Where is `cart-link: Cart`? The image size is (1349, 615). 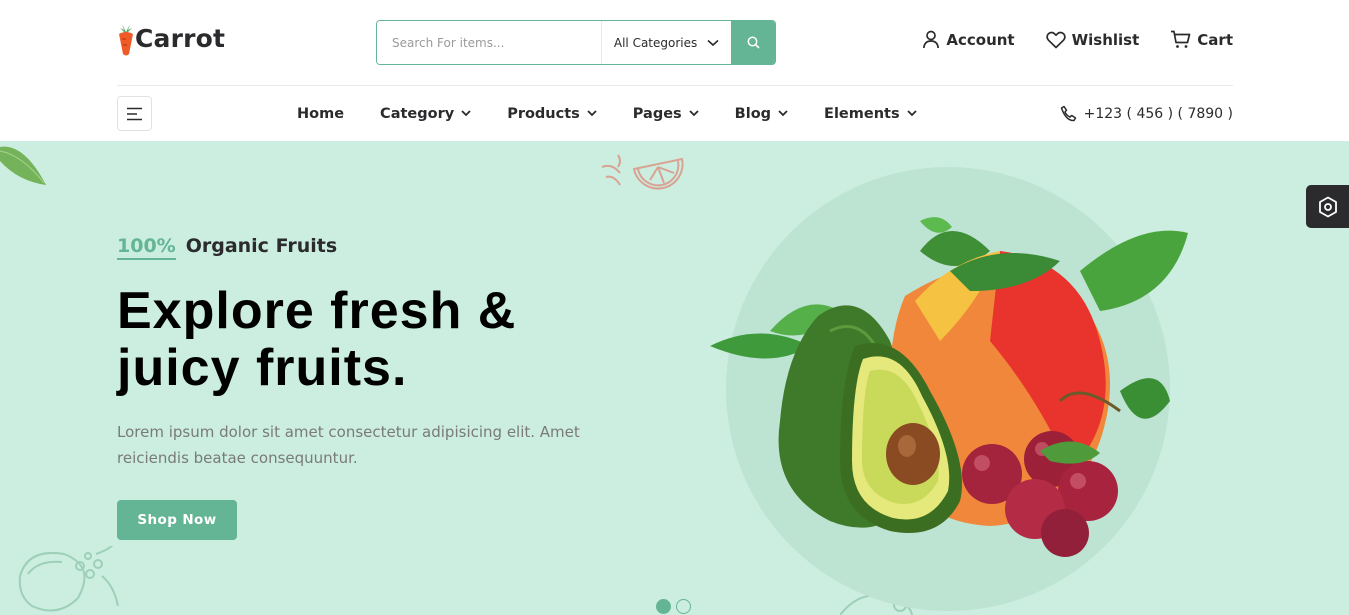 cart-link: Cart is located at coordinates (1201, 39).